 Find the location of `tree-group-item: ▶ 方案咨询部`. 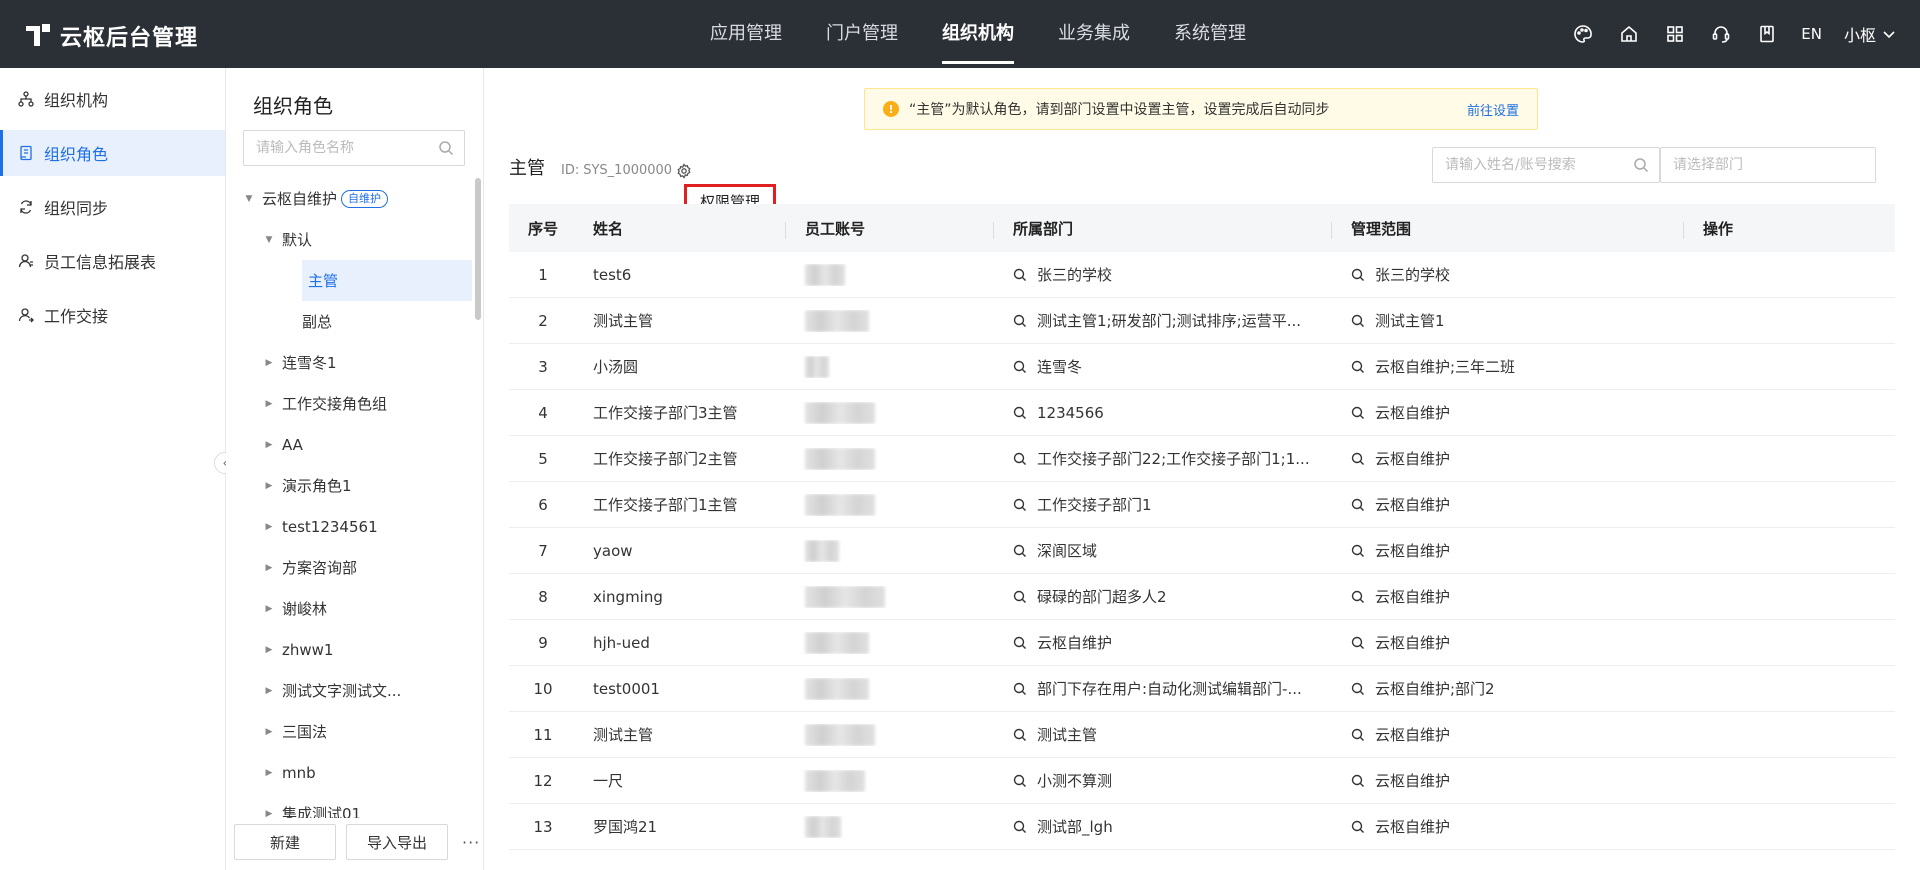

tree-group-item: ▶ 方案咨询部 is located at coordinates (349, 567).